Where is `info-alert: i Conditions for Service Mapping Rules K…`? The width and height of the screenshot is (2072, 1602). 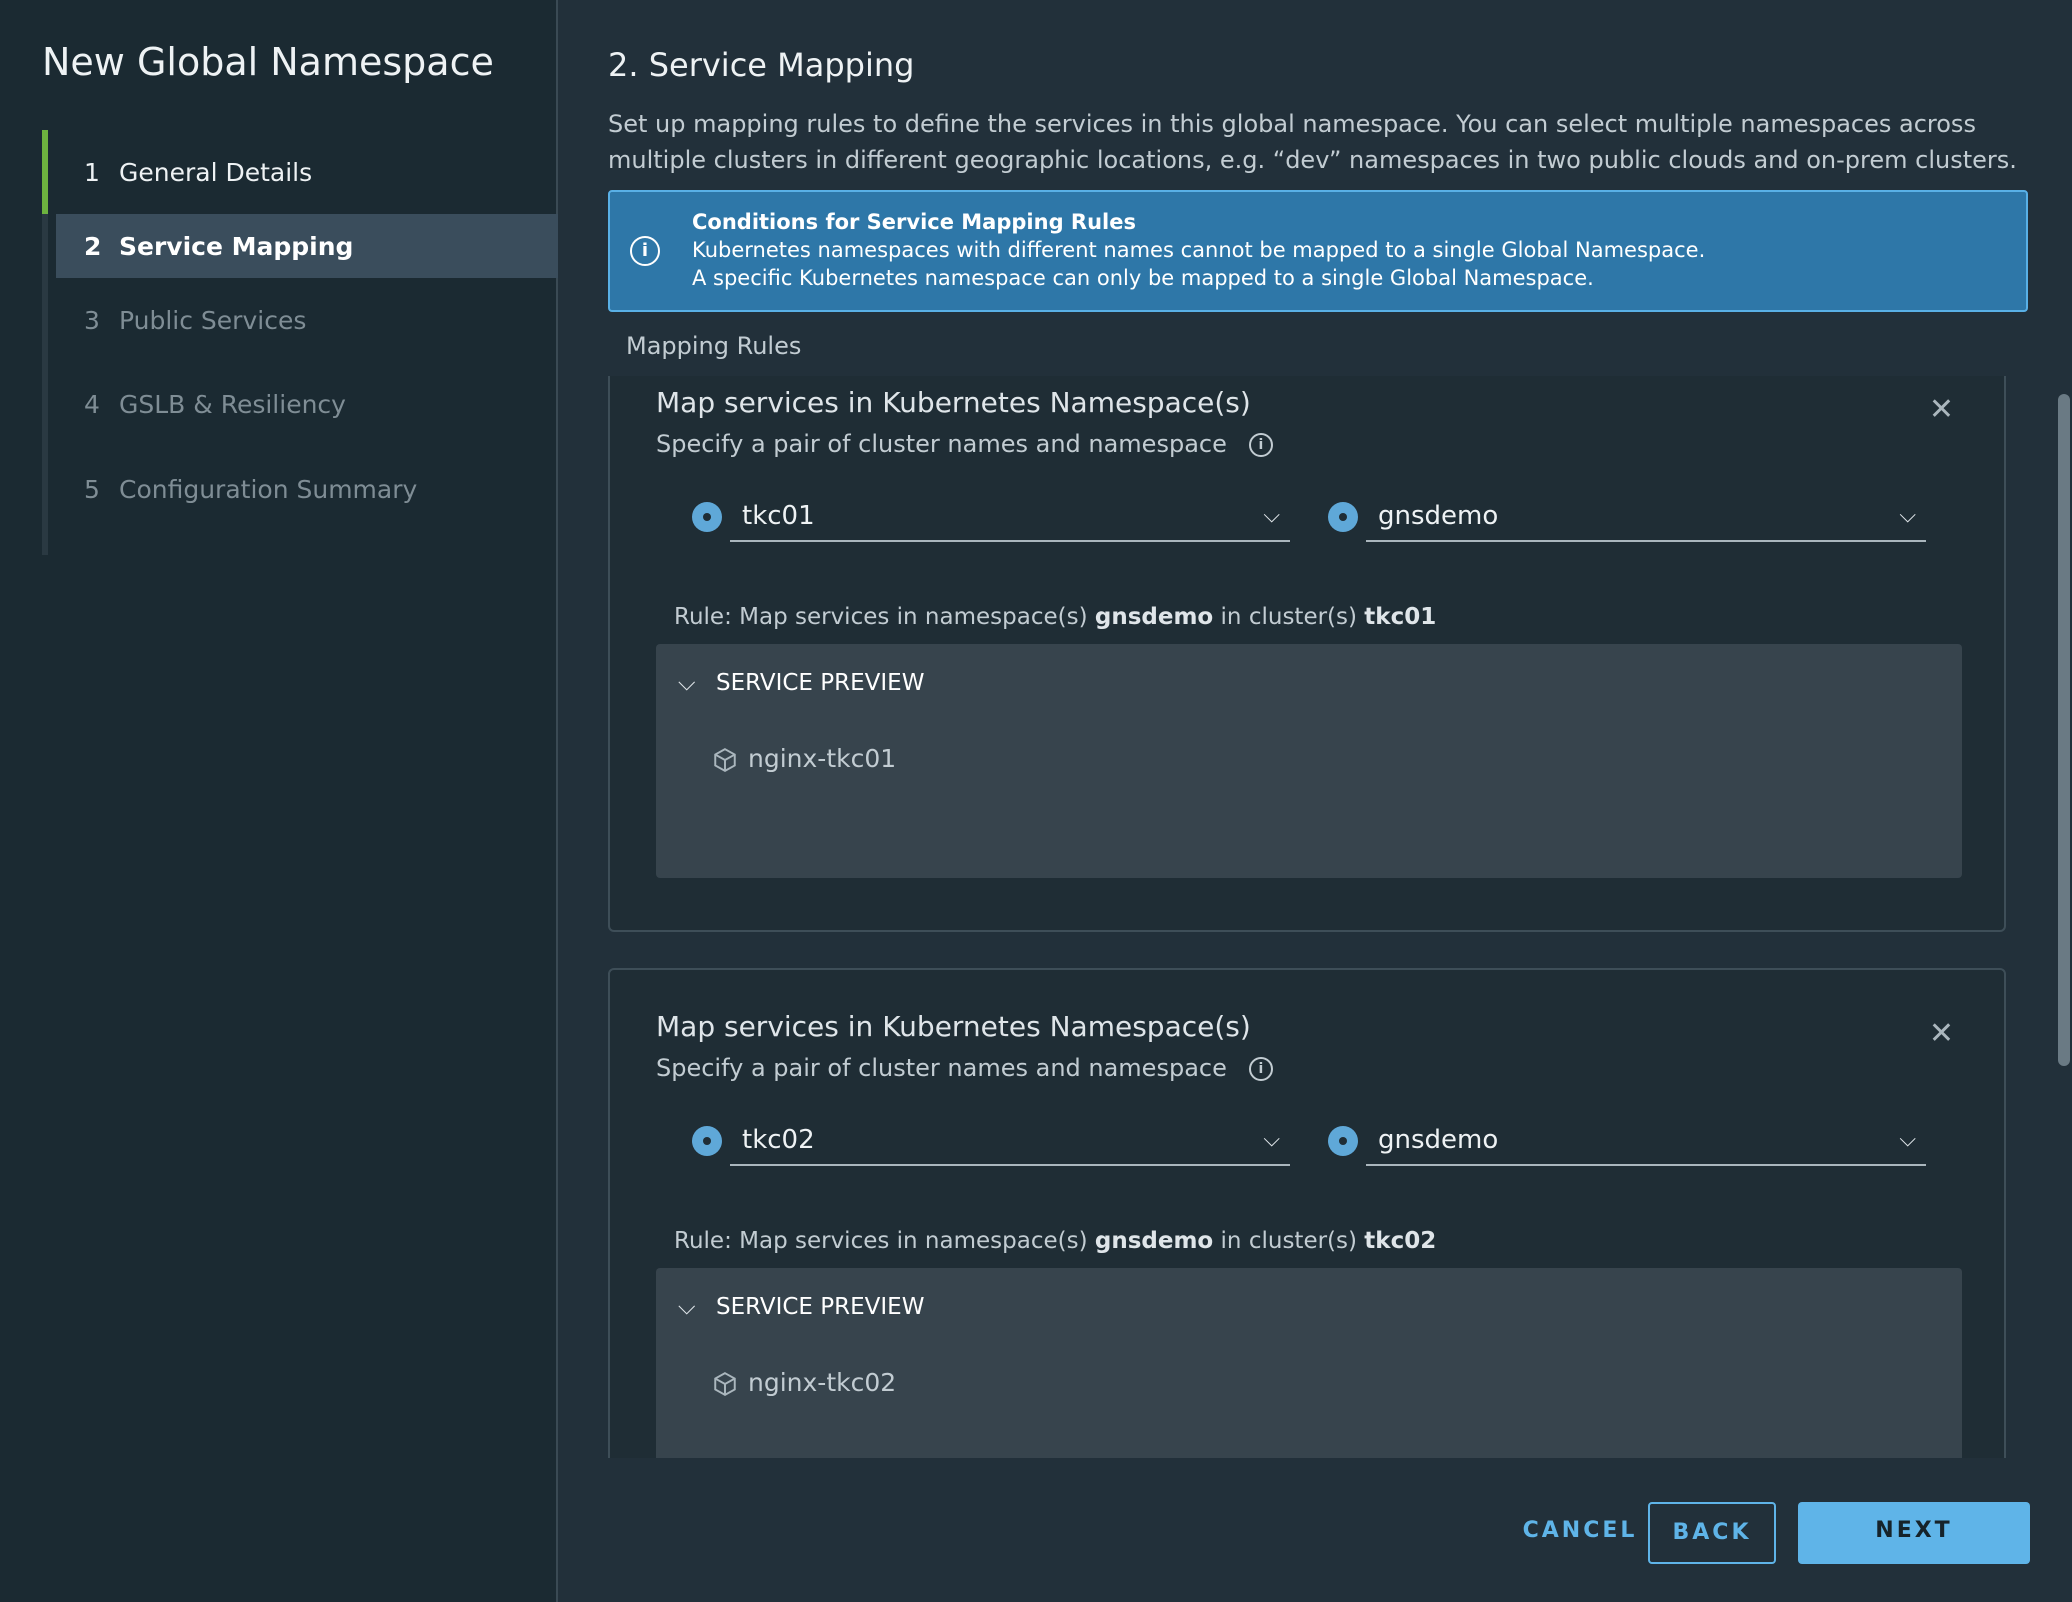 info-alert: i Conditions for Service Mapping Rules K… is located at coordinates (1318, 251).